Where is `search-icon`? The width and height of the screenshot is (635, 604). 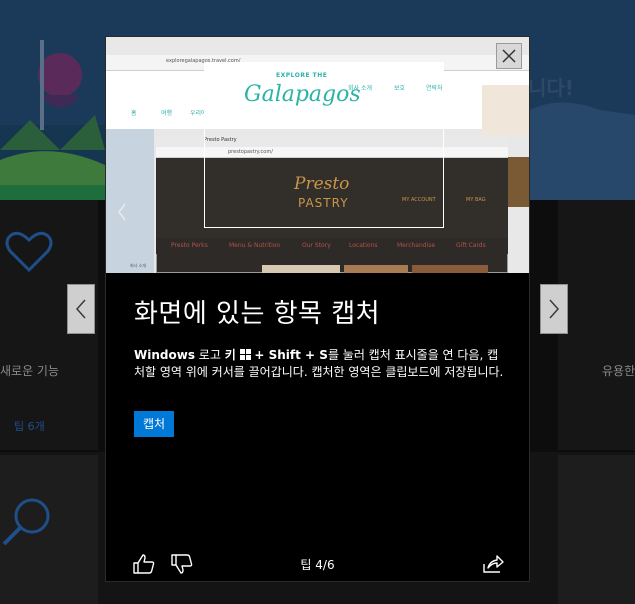 search-icon is located at coordinates (30, 524).